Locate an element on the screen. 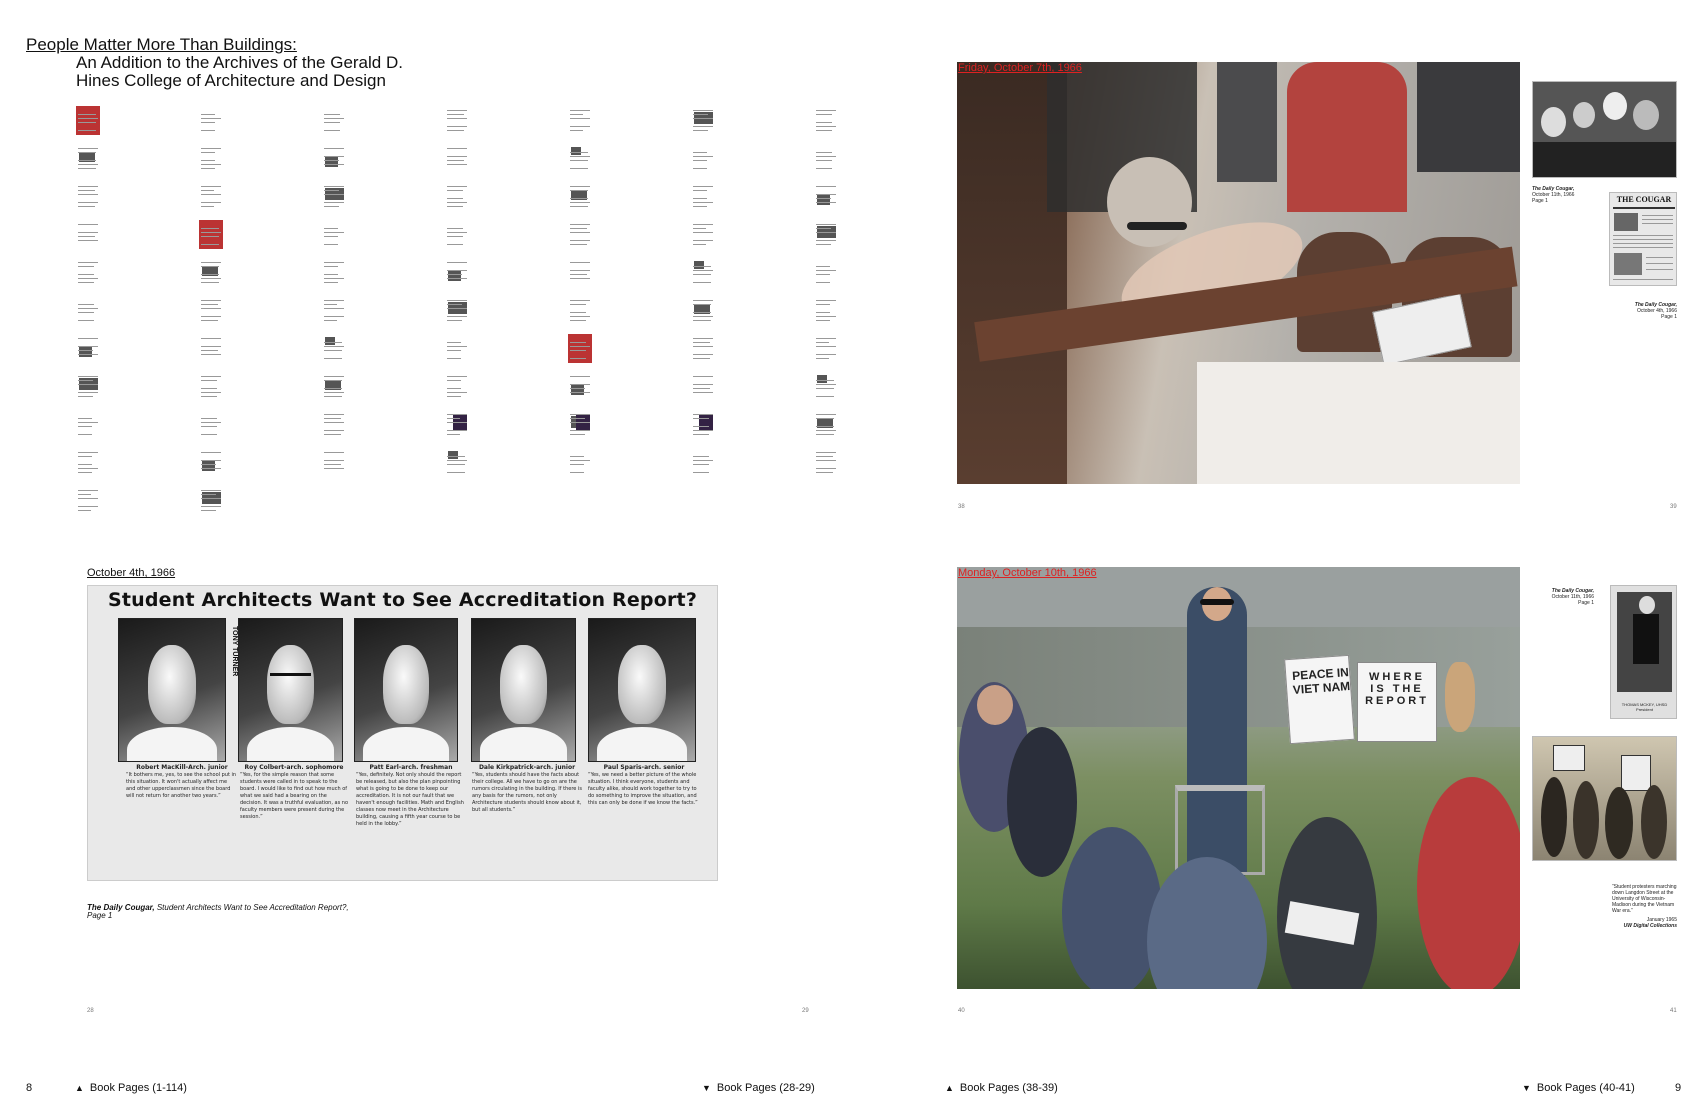 The width and height of the screenshot is (1700, 1100). clipping-cougar-front-page: THE COUGAR is located at coordinates (1643, 239).